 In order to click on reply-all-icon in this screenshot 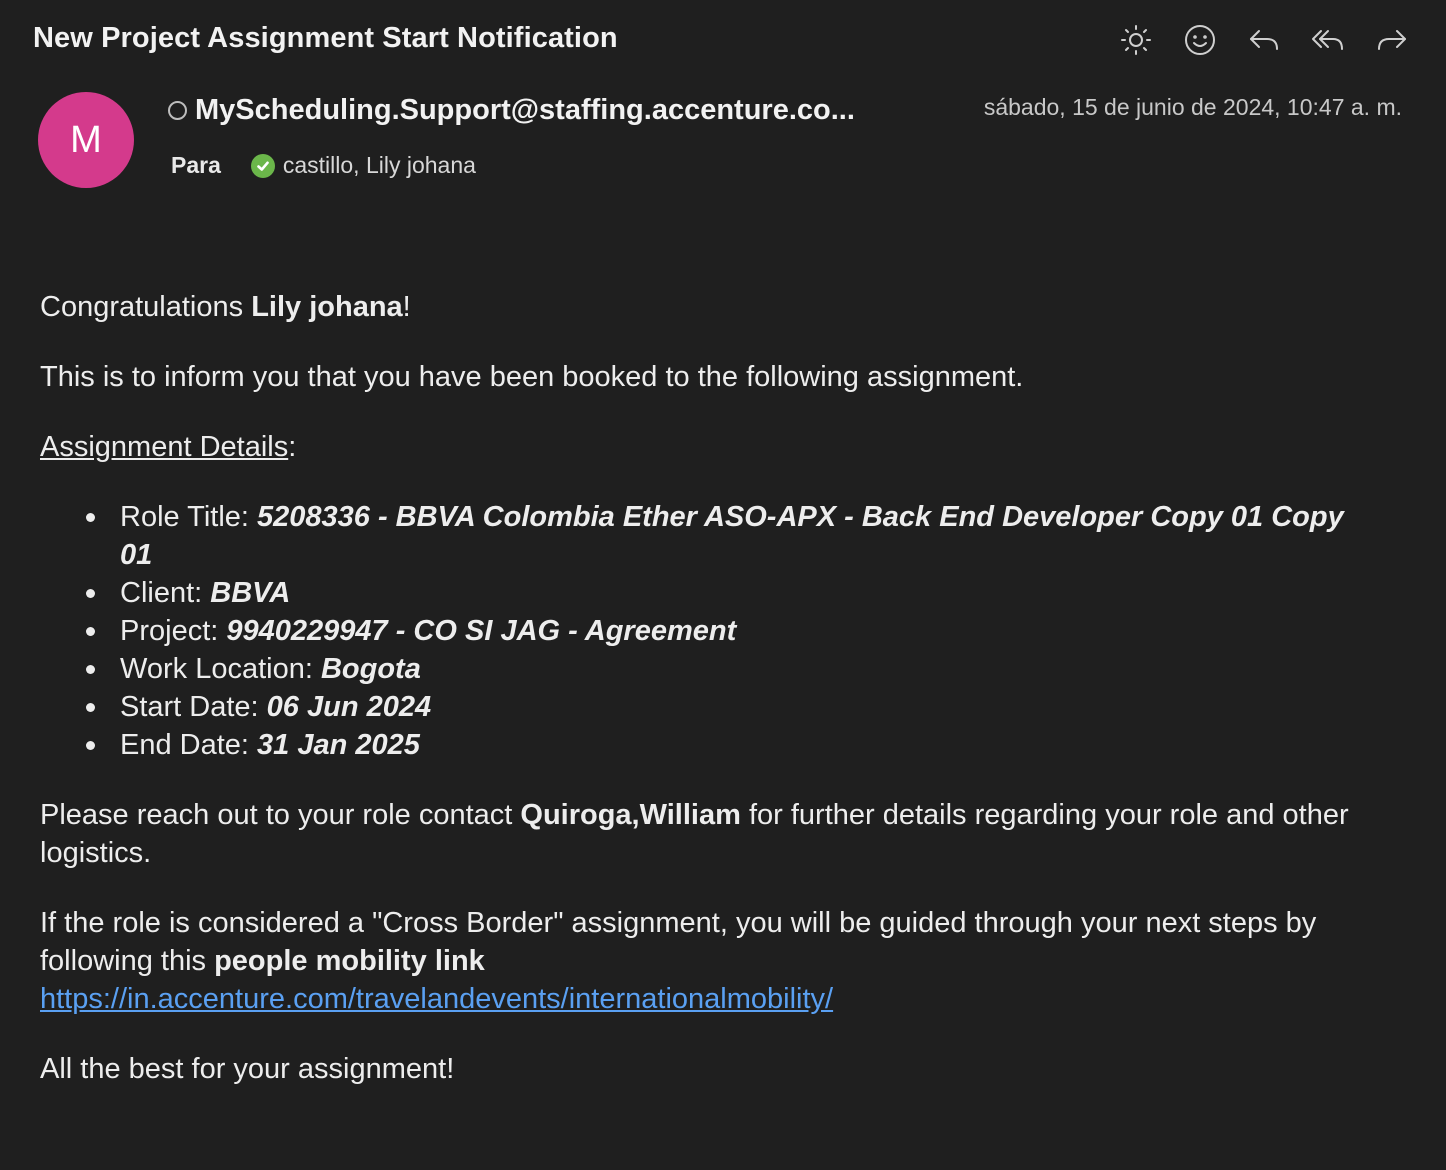, I will do `click(1328, 40)`.